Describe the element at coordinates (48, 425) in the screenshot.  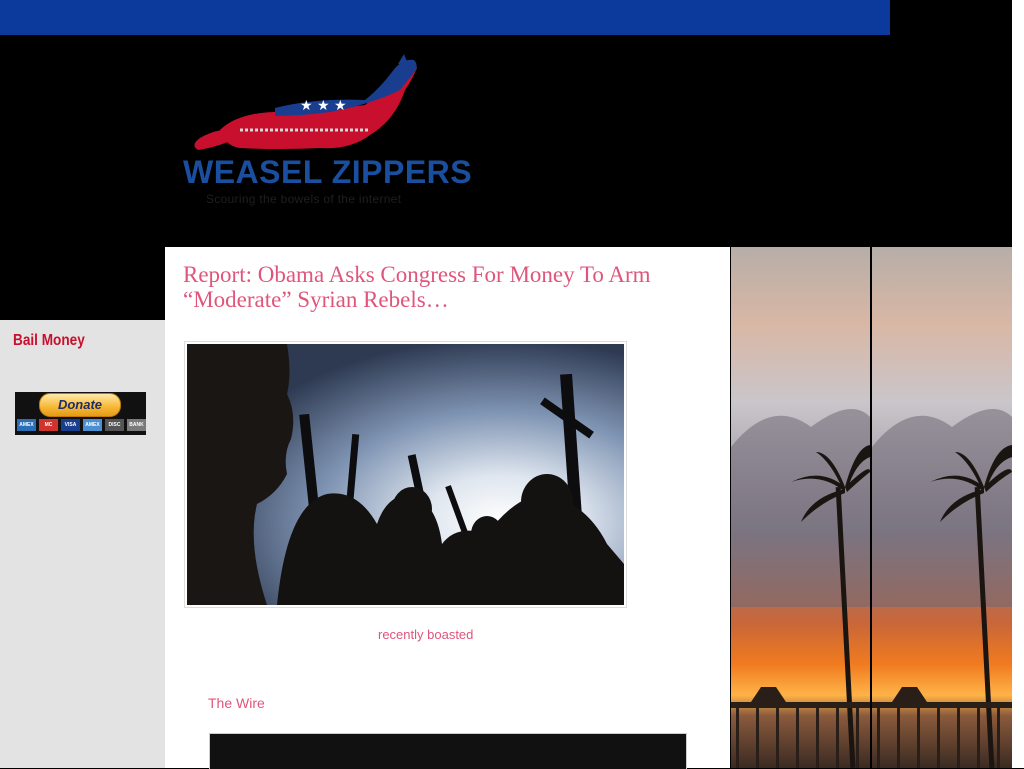
I see `card-icon: MC` at that location.